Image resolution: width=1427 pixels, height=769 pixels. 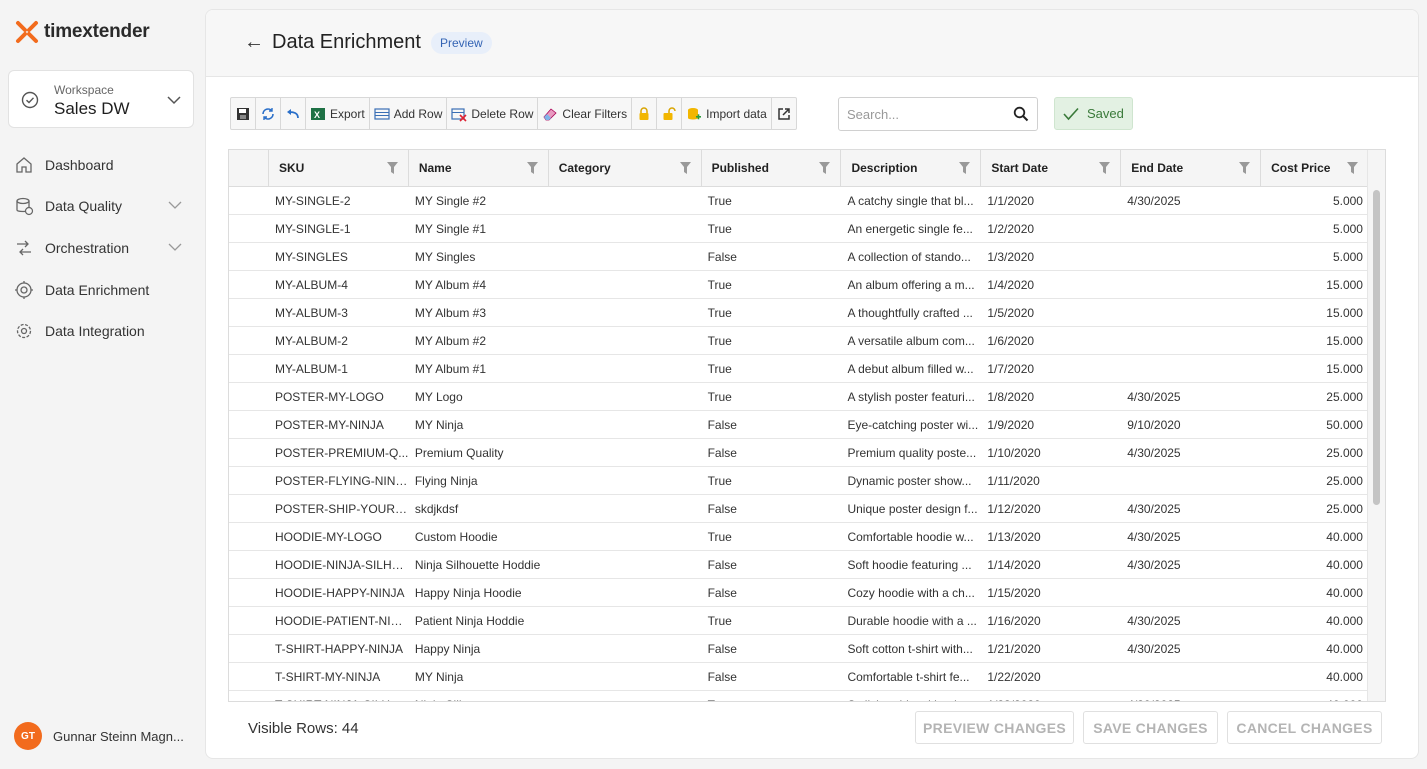 I want to click on sidebar-item-data-quality: Data Quality, so click(x=101, y=206).